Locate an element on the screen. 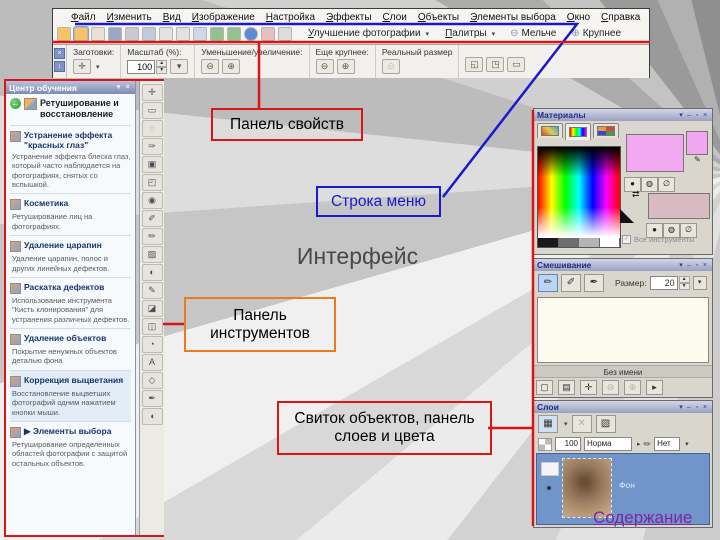 This screenshot has width=720, height=540. new-layer-button: ▦ is located at coordinates (548, 424).